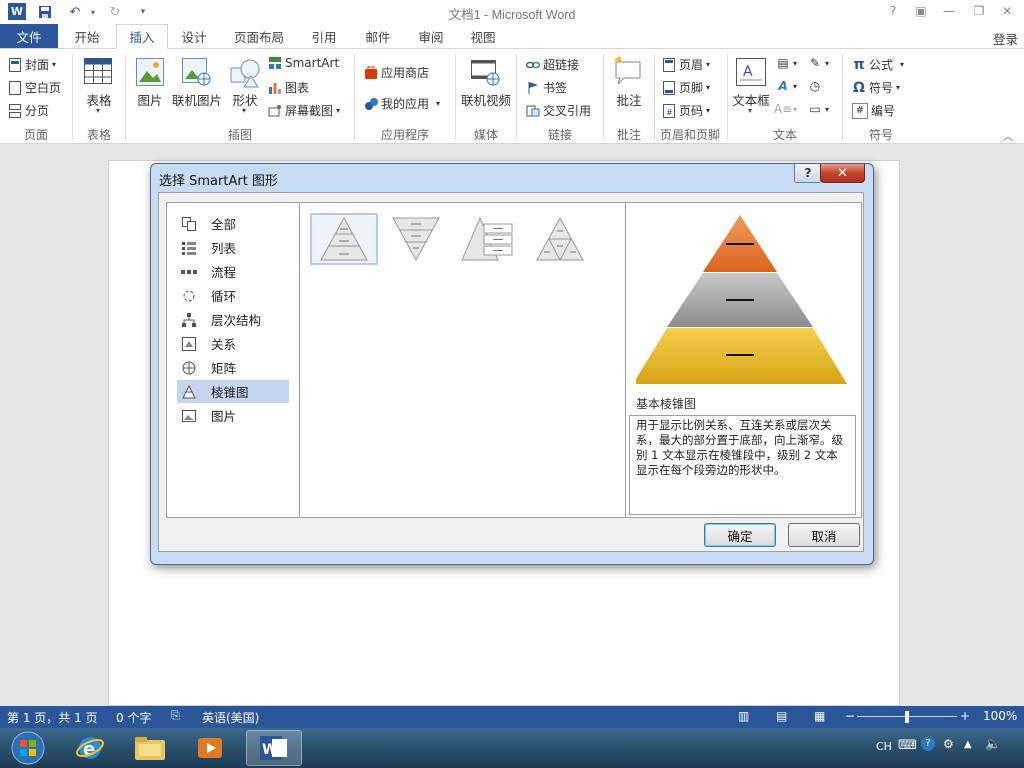 This screenshot has width=1024, height=768. I want to click on picture-button: 图片, so click(150, 84).